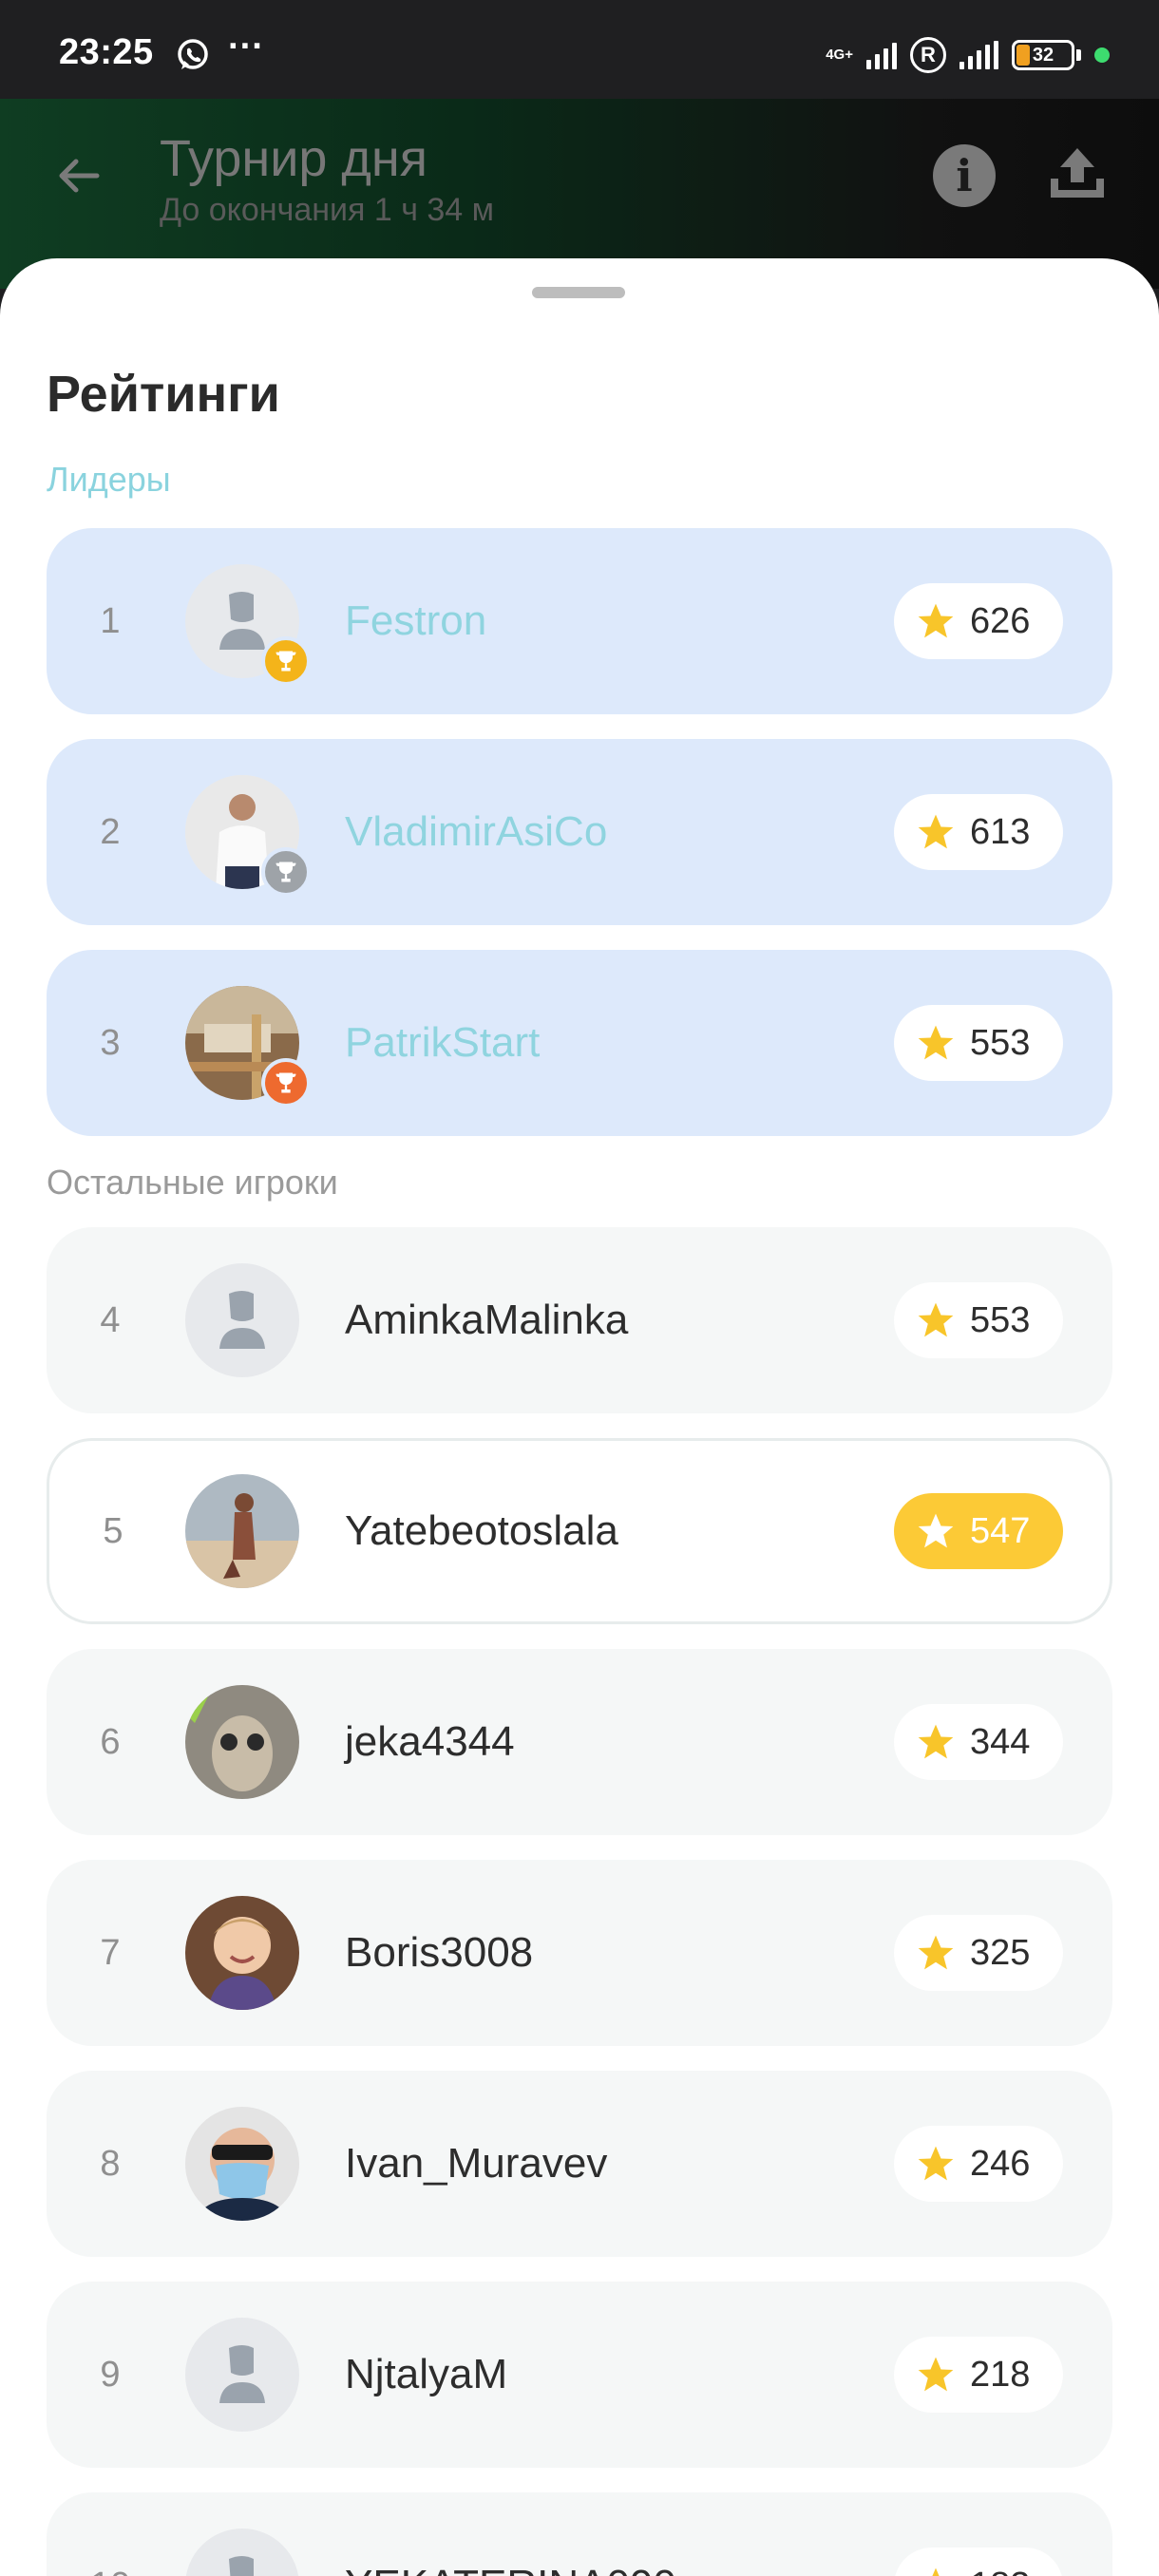  What do you see at coordinates (294, 158) in the screenshot?
I see `page-title: Турнир дня` at bounding box center [294, 158].